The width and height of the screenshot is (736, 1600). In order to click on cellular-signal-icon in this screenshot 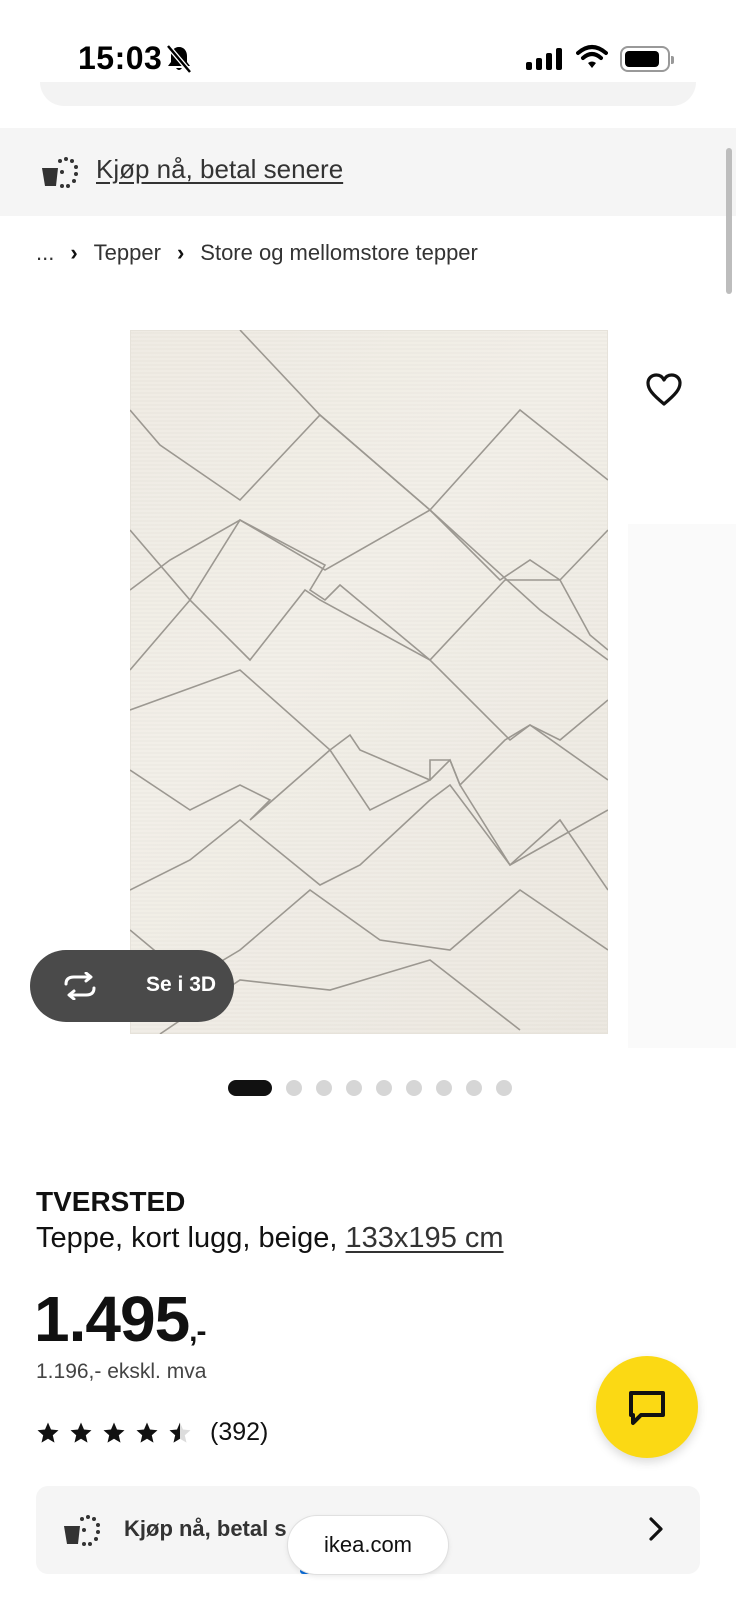, I will do `click(544, 59)`.